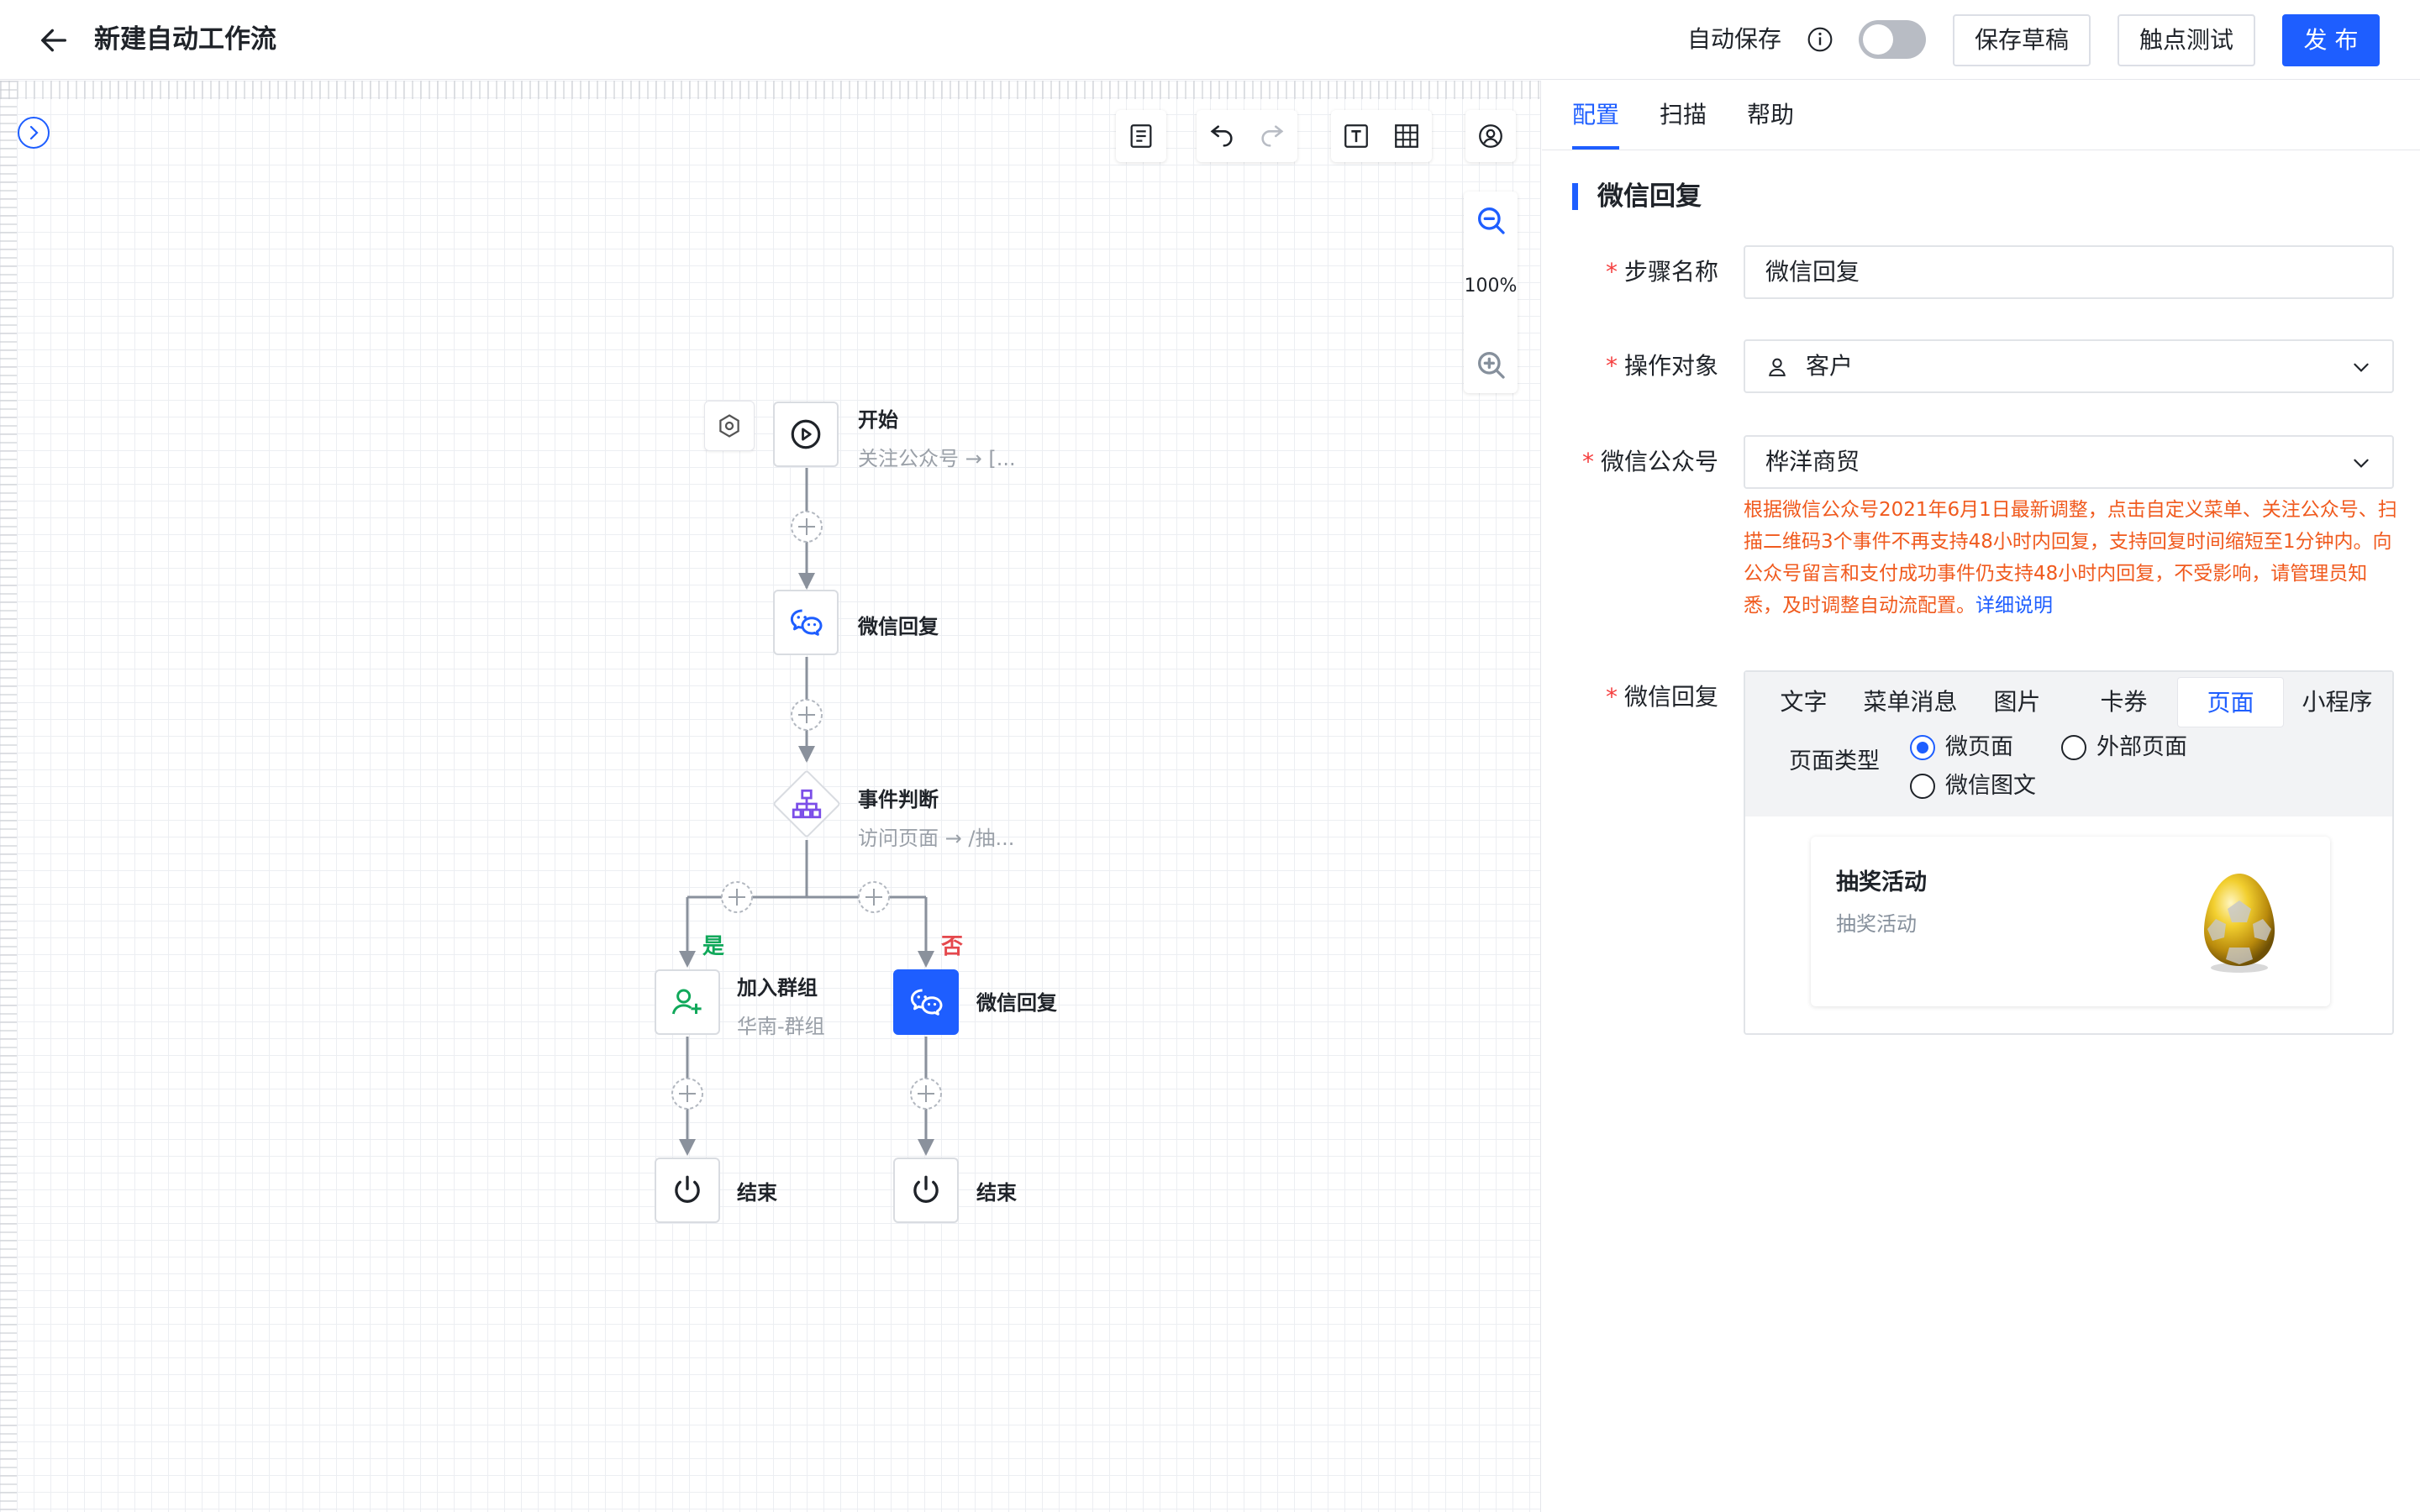 Image resolution: width=2420 pixels, height=1512 pixels. What do you see at coordinates (2331, 40) in the screenshot?
I see `publish-button: 发 布` at bounding box center [2331, 40].